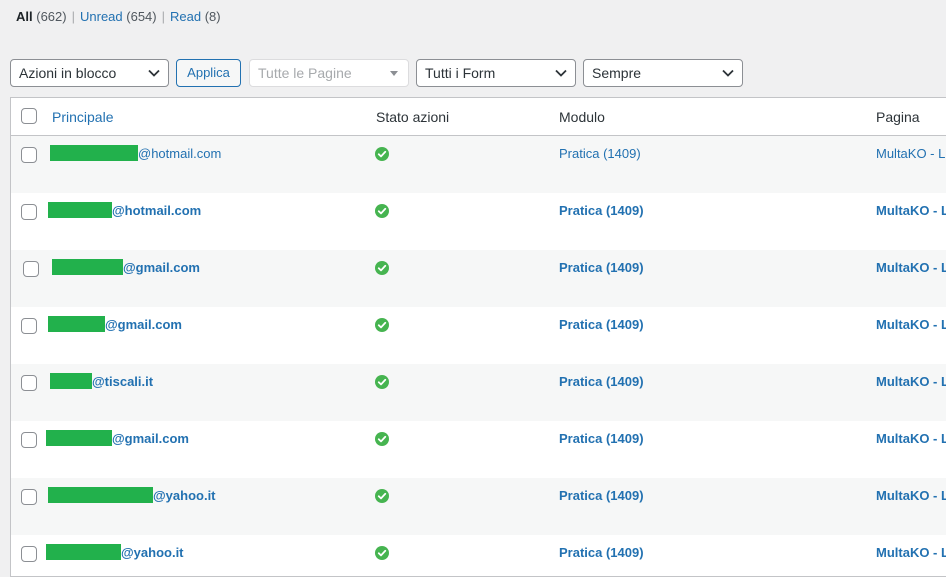  I want to click on column-principale: Principale, so click(82, 117).